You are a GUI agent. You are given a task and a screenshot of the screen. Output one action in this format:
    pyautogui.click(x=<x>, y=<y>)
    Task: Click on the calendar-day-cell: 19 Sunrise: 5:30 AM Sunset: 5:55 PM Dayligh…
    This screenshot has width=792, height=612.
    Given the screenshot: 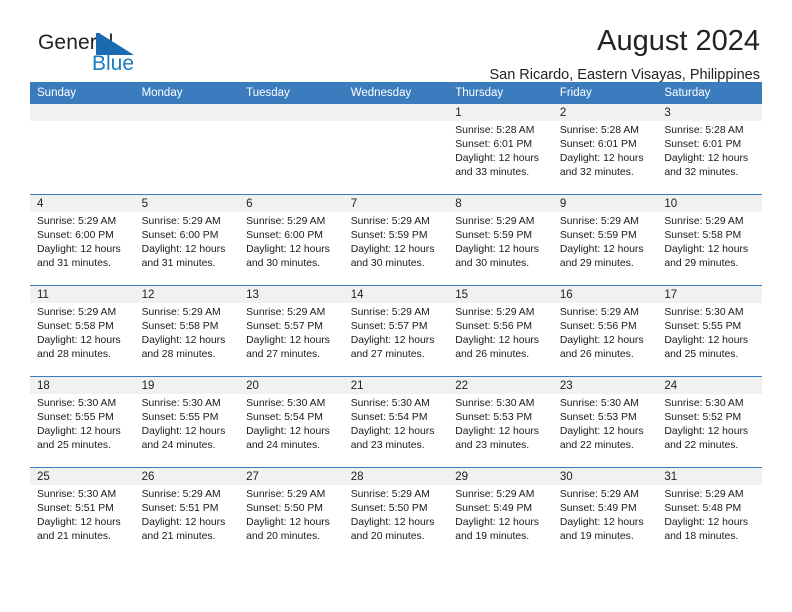 What is the action you would take?
    pyautogui.click(x=187, y=422)
    